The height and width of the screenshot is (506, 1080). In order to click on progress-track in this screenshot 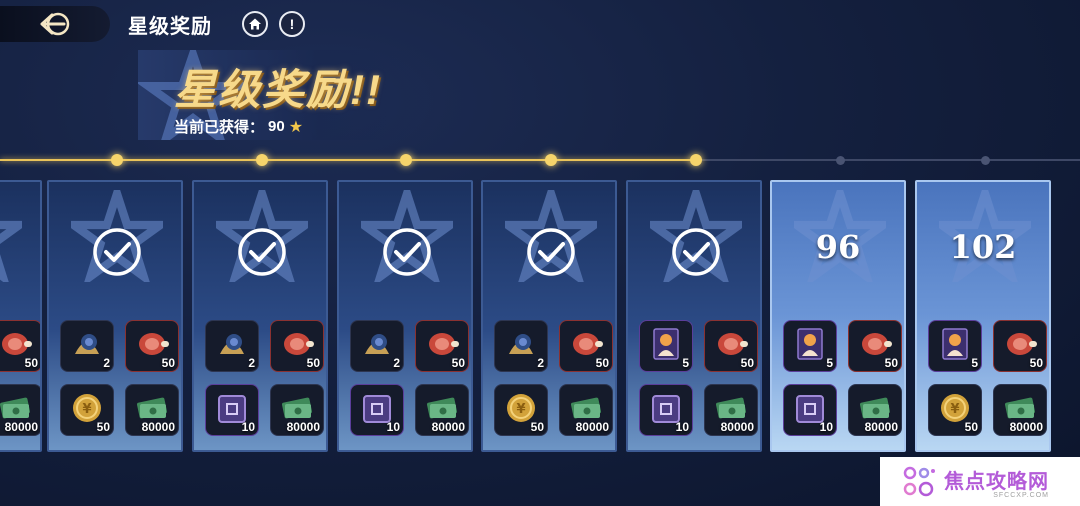, I will do `click(540, 160)`.